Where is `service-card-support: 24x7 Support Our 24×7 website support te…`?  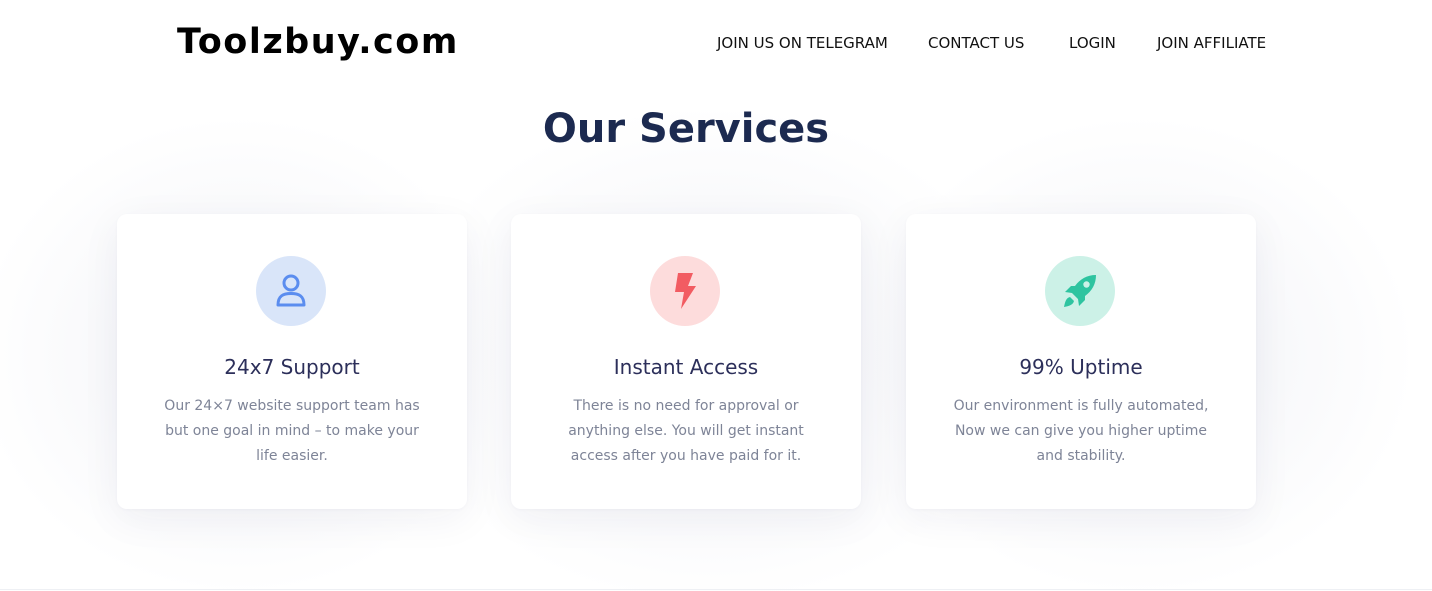 service-card-support: 24x7 Support Our 24×7 website support te… is located at coordinates (292, 361).